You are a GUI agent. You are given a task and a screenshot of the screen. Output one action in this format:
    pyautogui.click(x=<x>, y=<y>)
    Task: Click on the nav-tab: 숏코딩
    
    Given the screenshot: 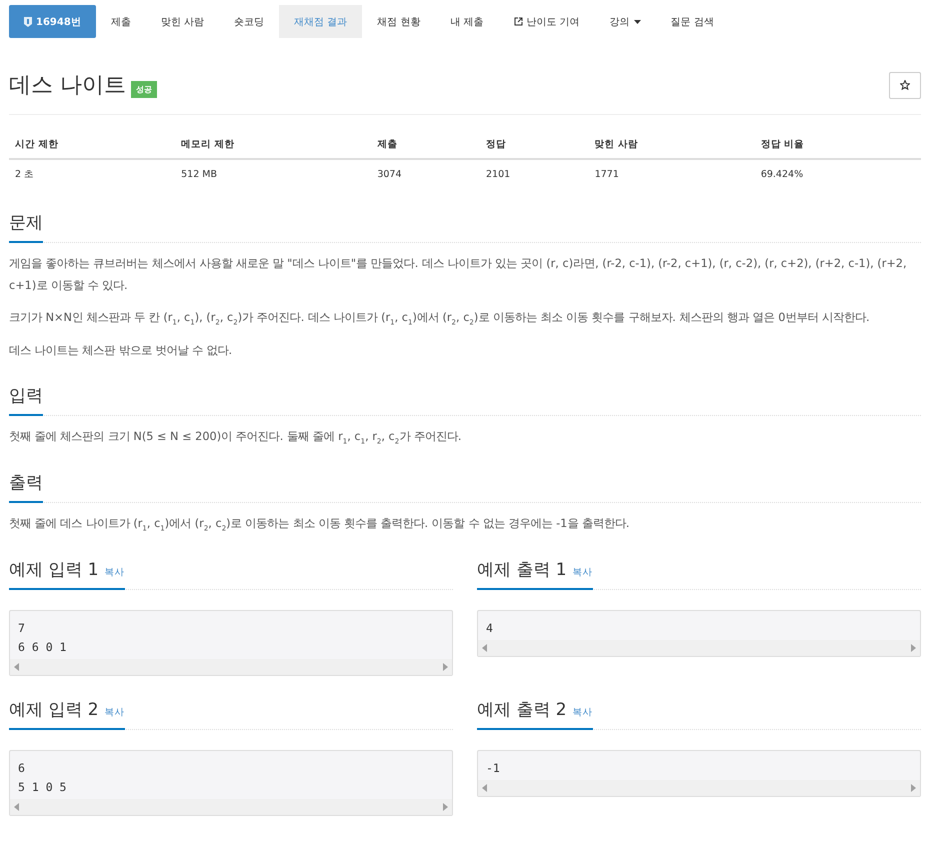 What is the action you would take?
    pyautogui.click(x=248, y=21)
    